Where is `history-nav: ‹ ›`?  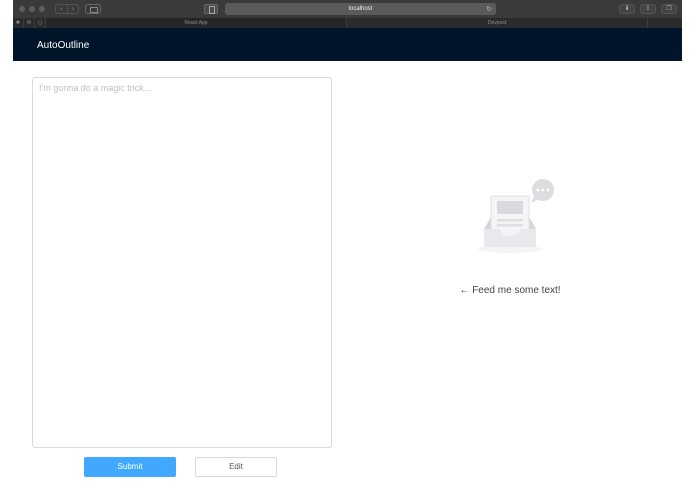
history-nav: ‹ › is located at coordinates (67, 9).